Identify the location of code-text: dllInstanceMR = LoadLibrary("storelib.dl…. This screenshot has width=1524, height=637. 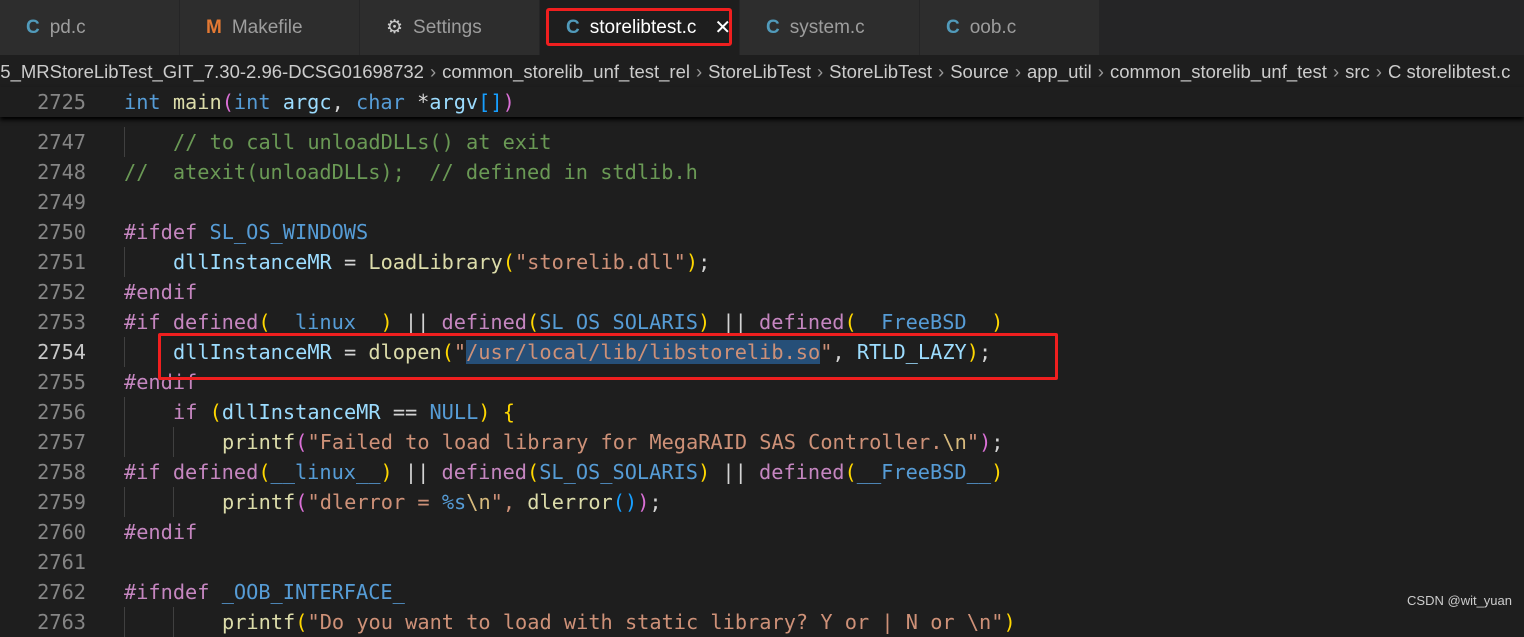
(441, 262).